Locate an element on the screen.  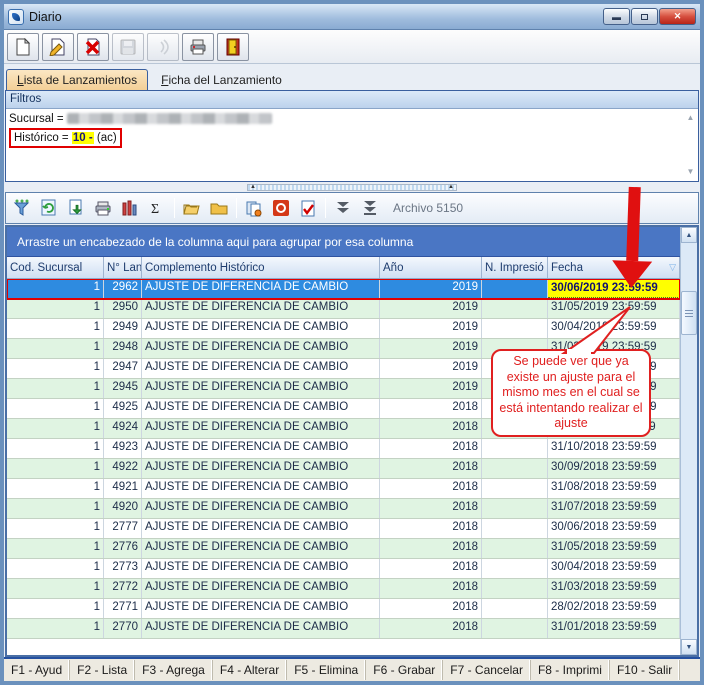
refresh-button is located at coordinates (49, 208).